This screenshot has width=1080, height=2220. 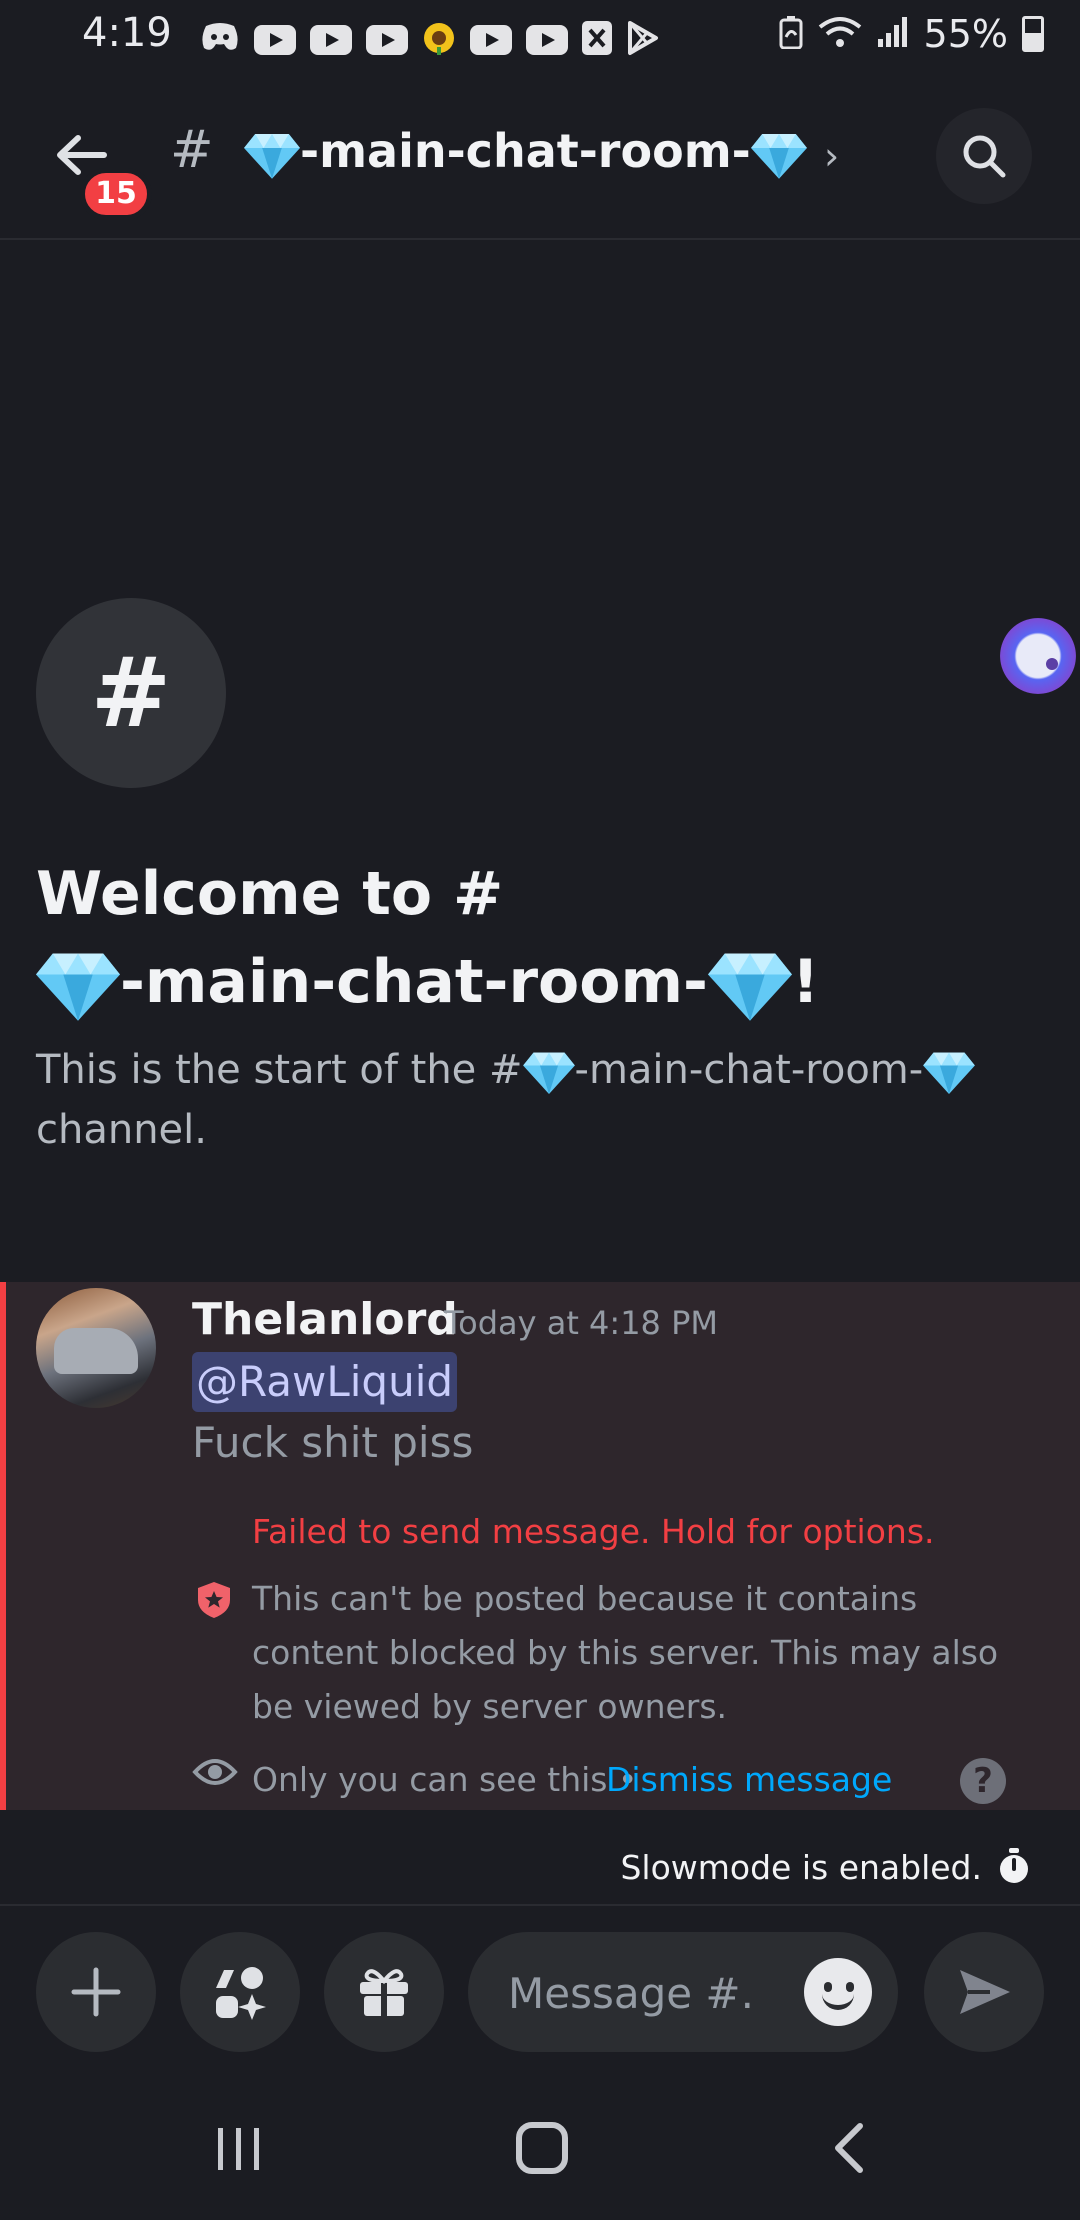 What do you see at coordinates (333, 1442) in the screenshot?
I see `message-text: Fuck shit piss` at bounding box center [333, 1442].